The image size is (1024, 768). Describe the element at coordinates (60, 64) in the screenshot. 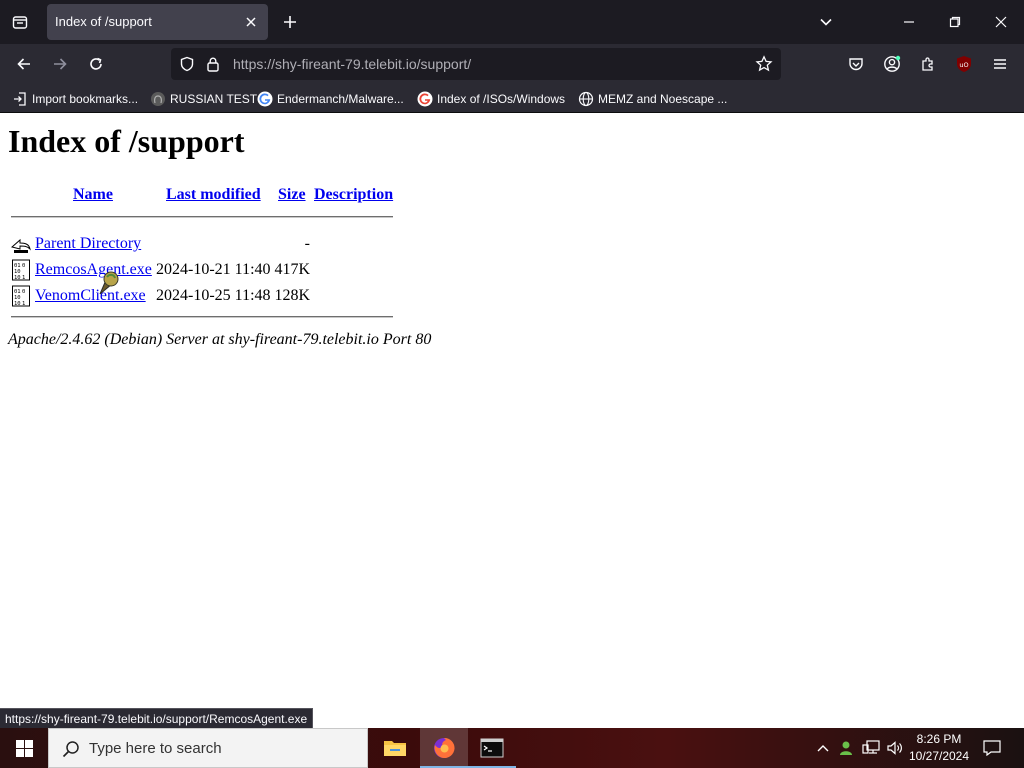

I see `forward-icon` at that location.